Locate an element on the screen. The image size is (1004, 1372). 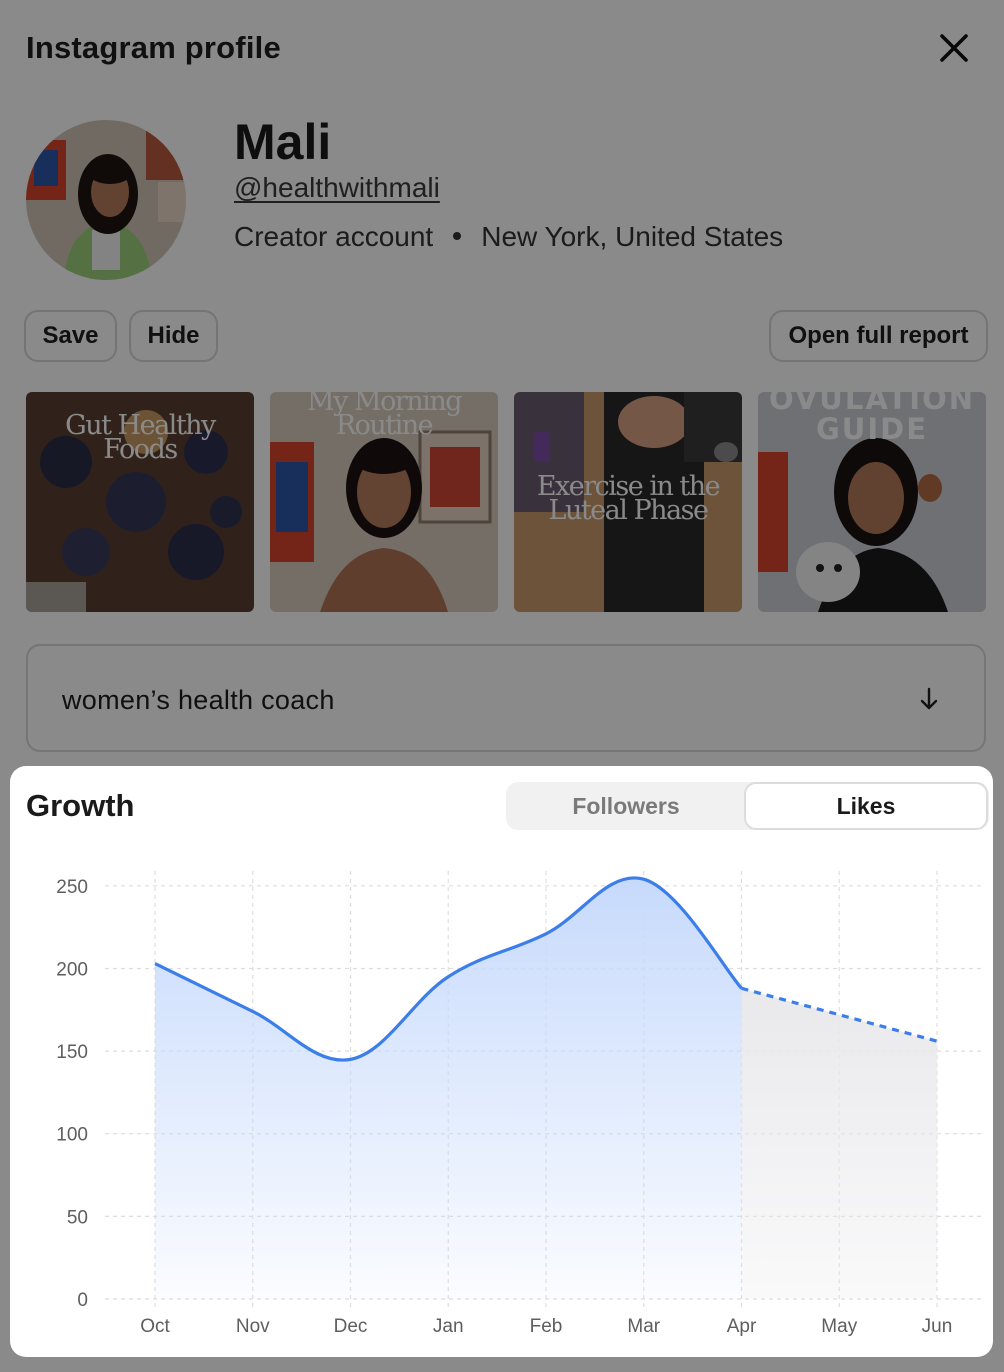
bio-dropdown: women’s health coach is located at coordinates (506, 698).